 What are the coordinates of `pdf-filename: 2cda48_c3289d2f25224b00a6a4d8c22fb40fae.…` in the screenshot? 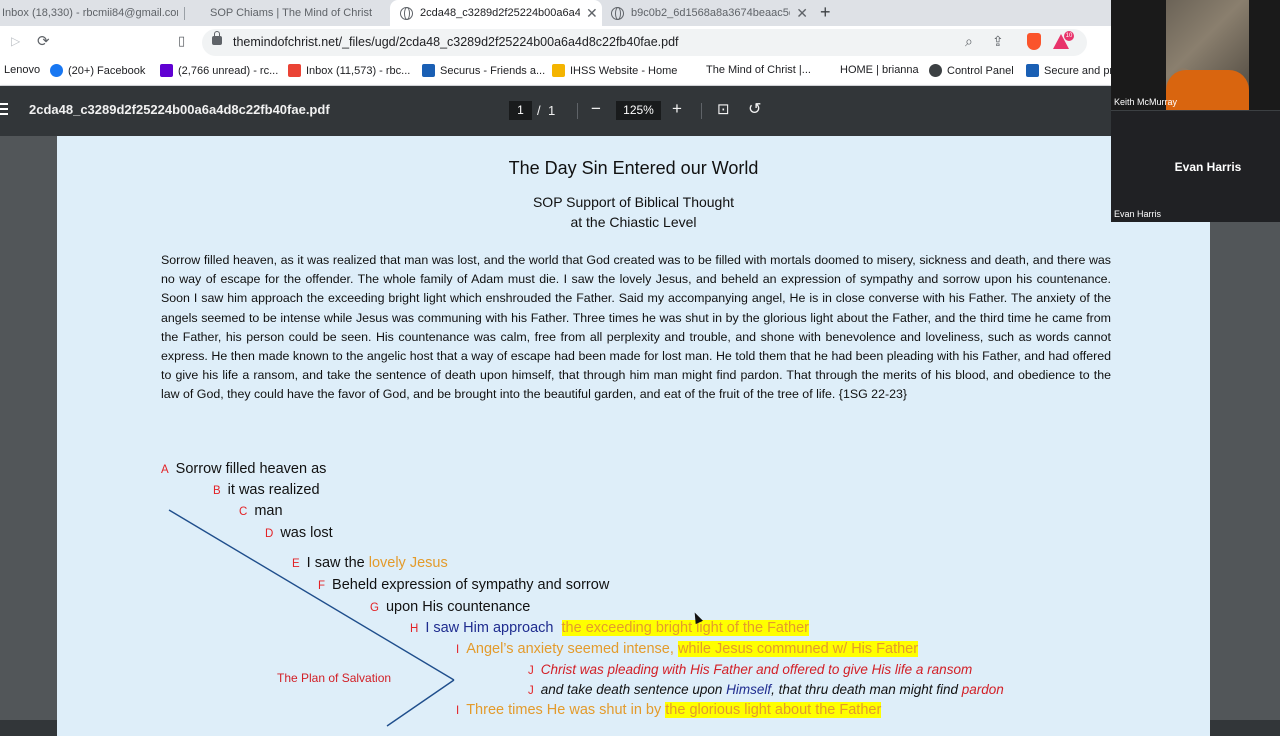 It's located at (179, 109).